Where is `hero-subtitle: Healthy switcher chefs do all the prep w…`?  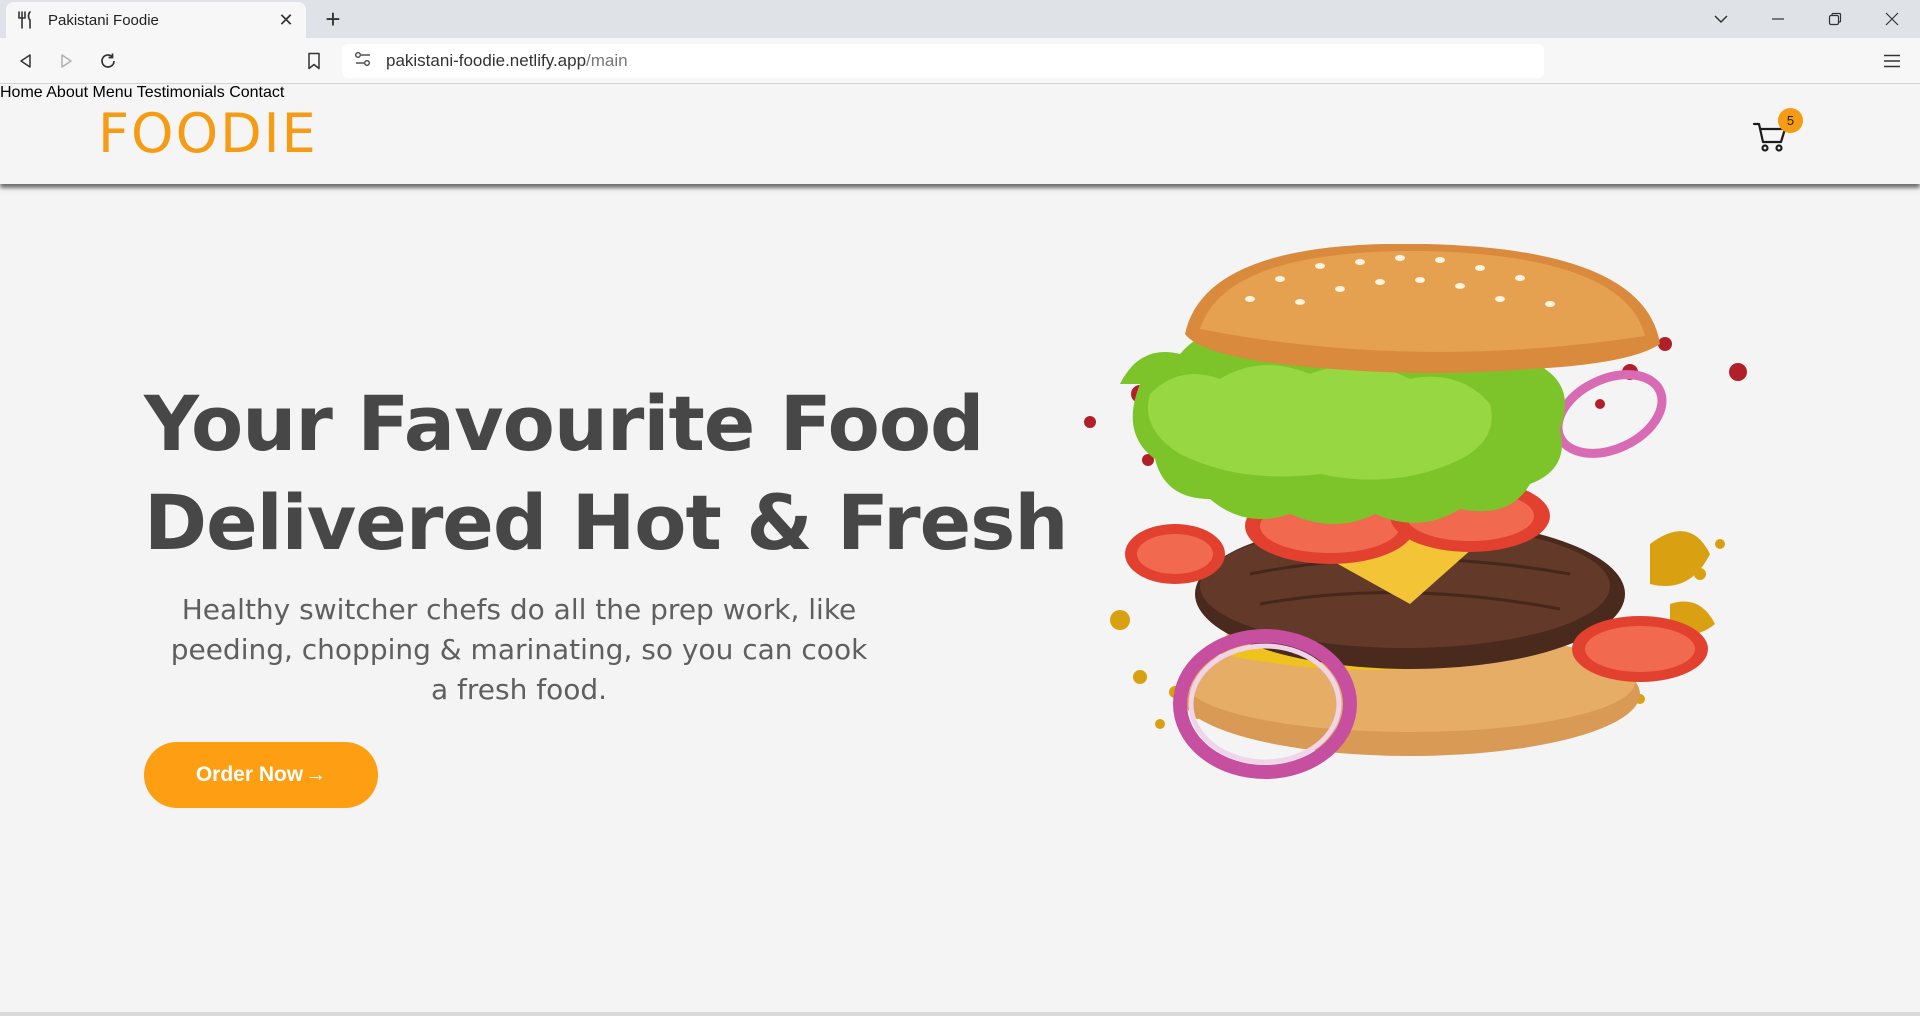 hero-subtitle: Healthy switcher chefs do all the prep w… is located at coordinates (519, 649).